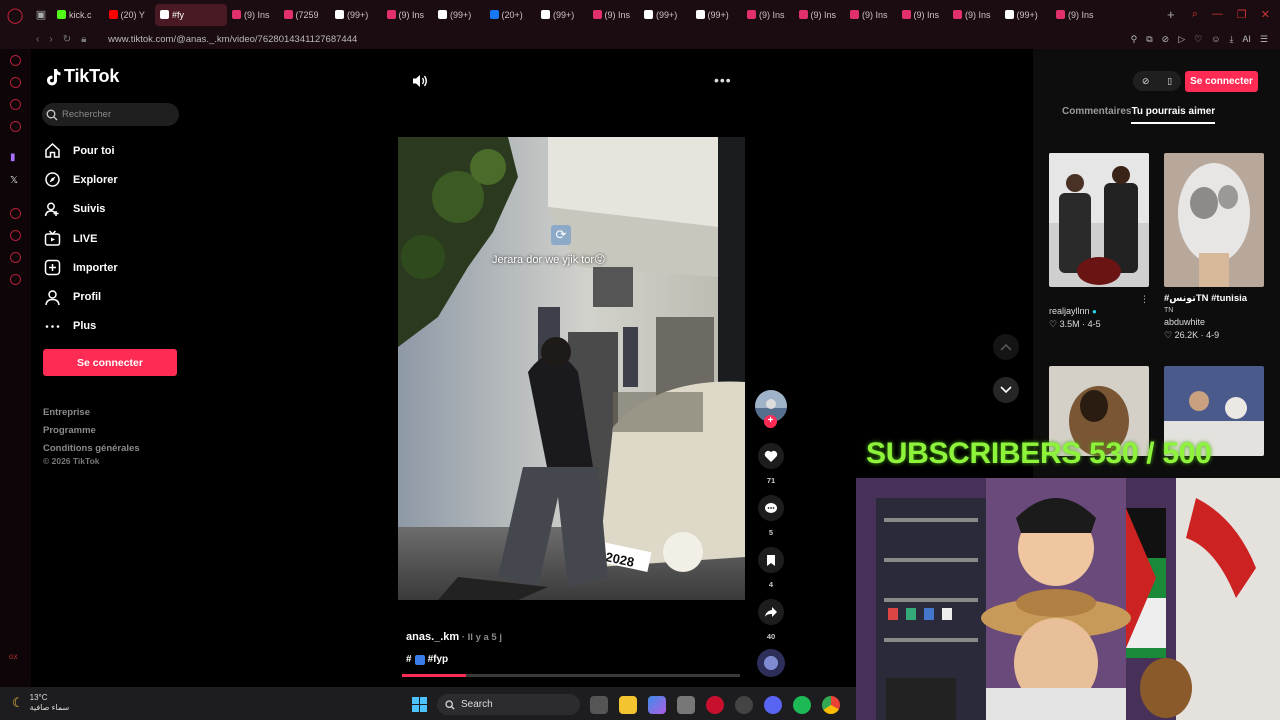  Describe the element at coordinates (1264, 39) in the screenshot. I see `menu-icon: ☰` at that location.